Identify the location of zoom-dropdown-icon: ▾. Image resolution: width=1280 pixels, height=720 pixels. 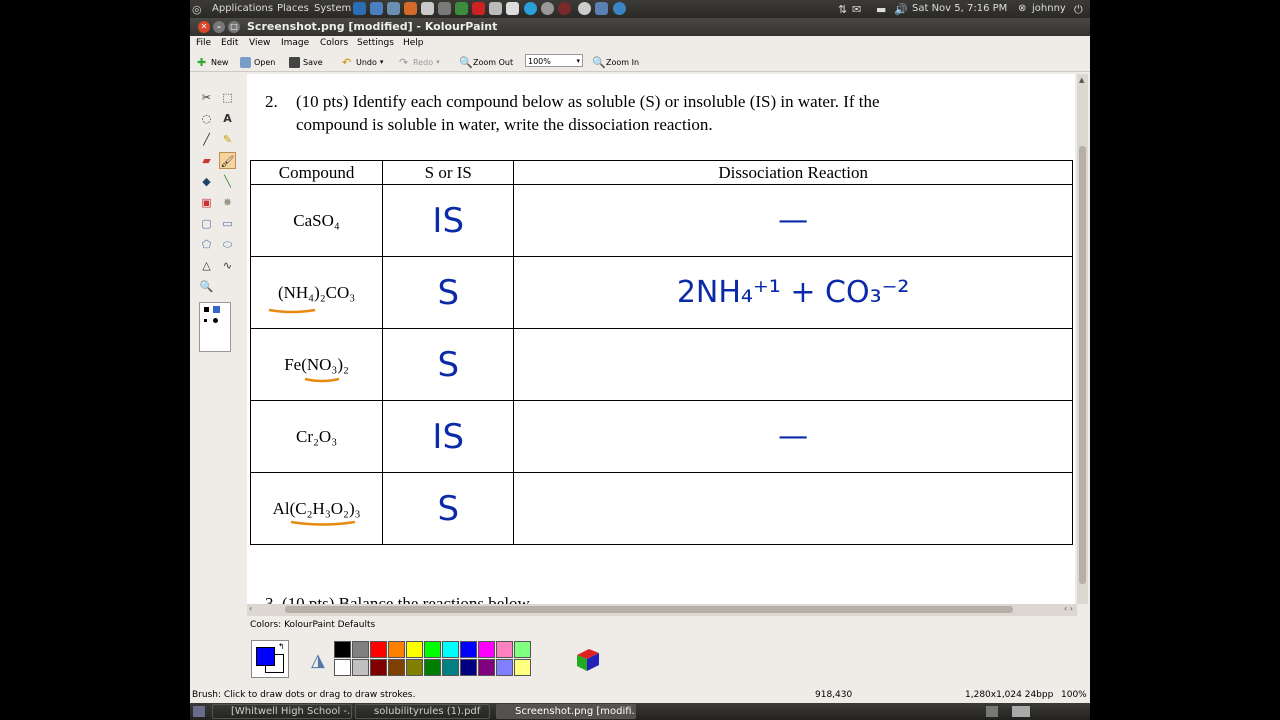
(578, 61).